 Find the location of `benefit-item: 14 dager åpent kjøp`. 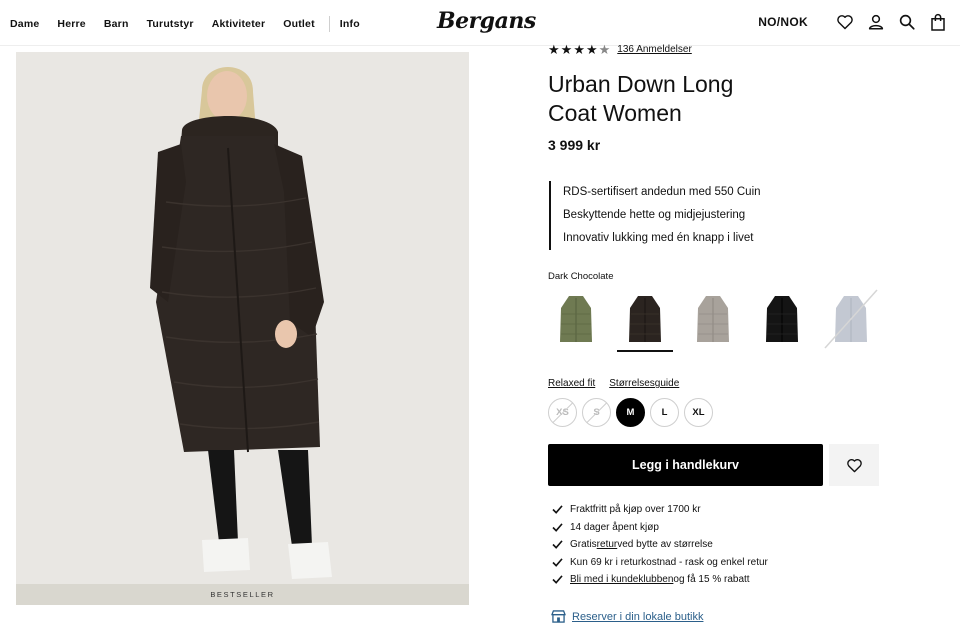

benefit-item: 14 dager åpent kjøp is located at coordinates (660, 528).